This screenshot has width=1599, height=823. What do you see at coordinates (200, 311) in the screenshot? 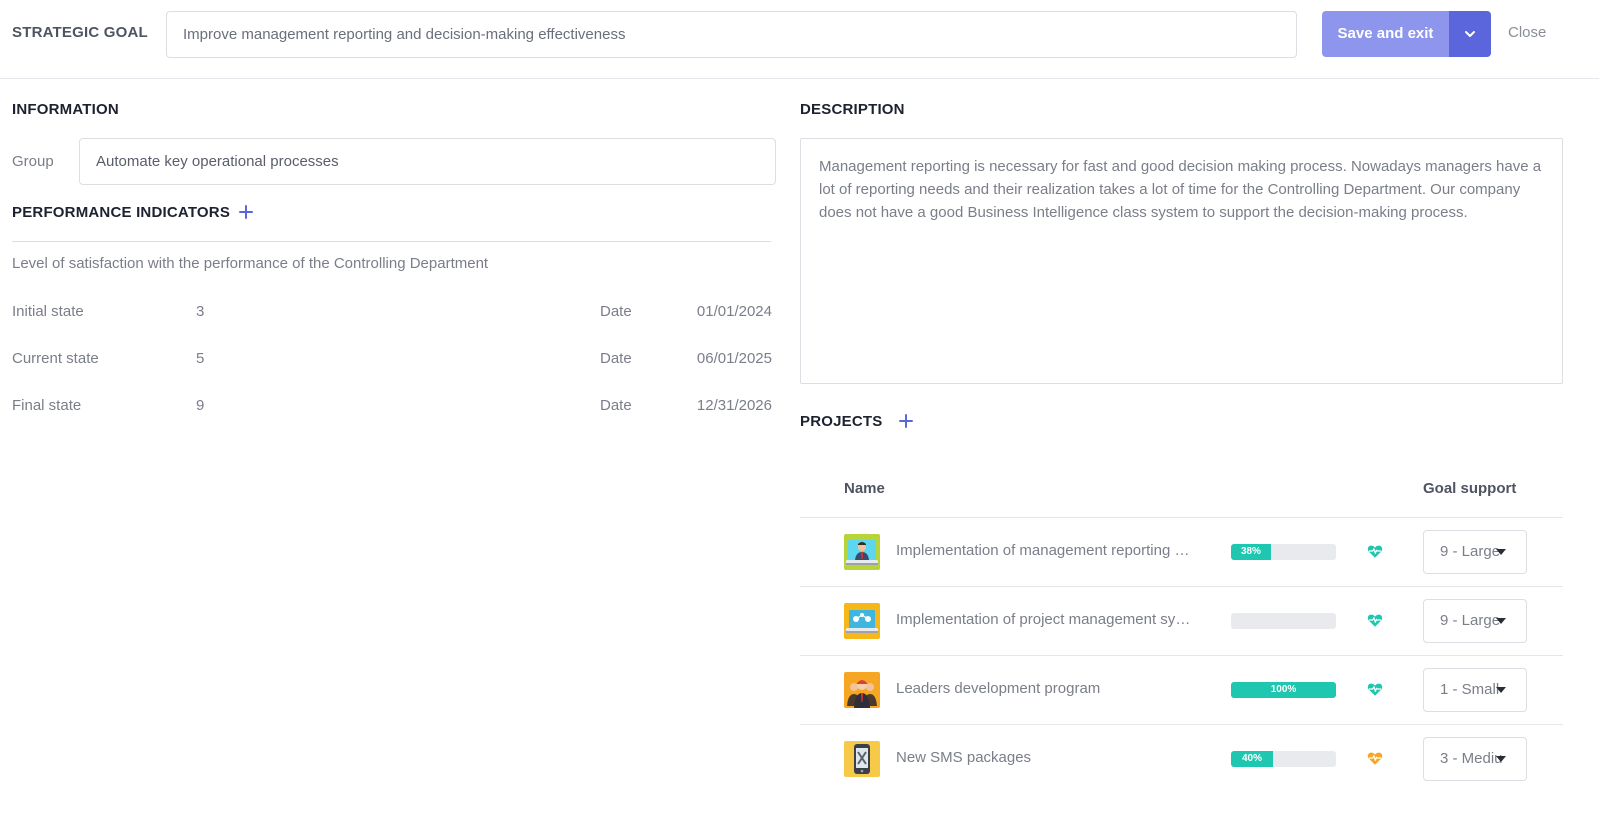
I see `state-value: 3` at bounding box center [200, 311].